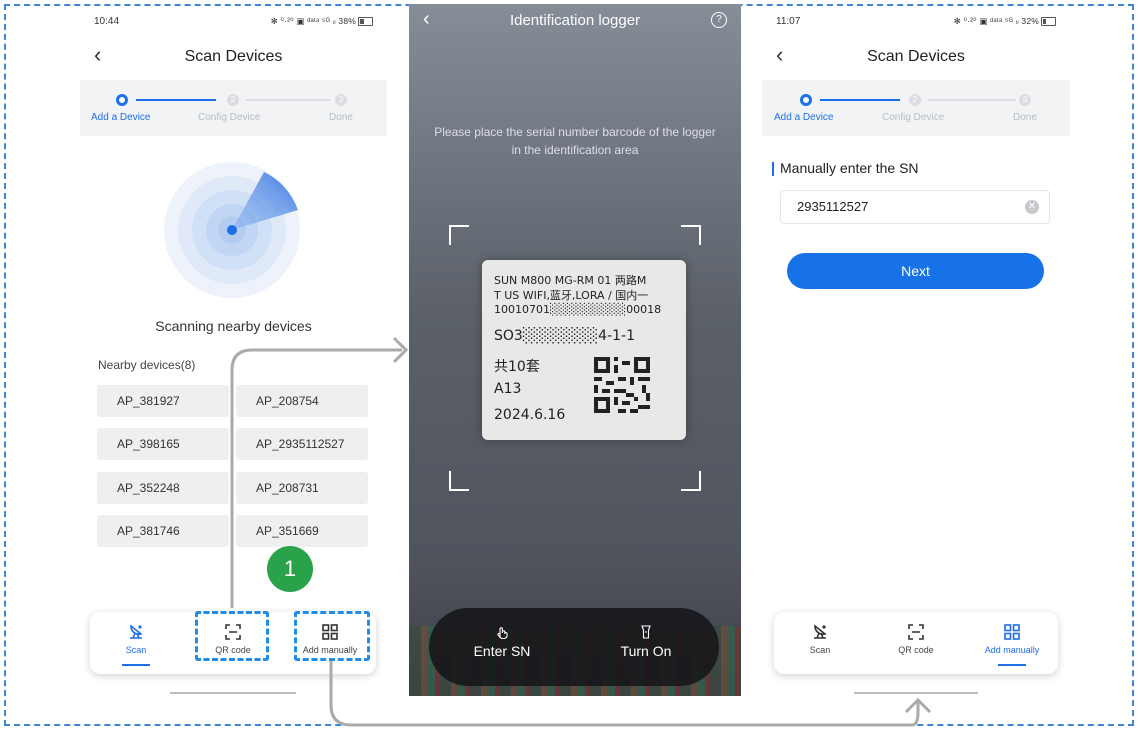 The height and width of the screenshot is (731, 1140). Describe the element at coordinates (163, 488) in the screenshot. I see `device-item: AP_352248` at that location.